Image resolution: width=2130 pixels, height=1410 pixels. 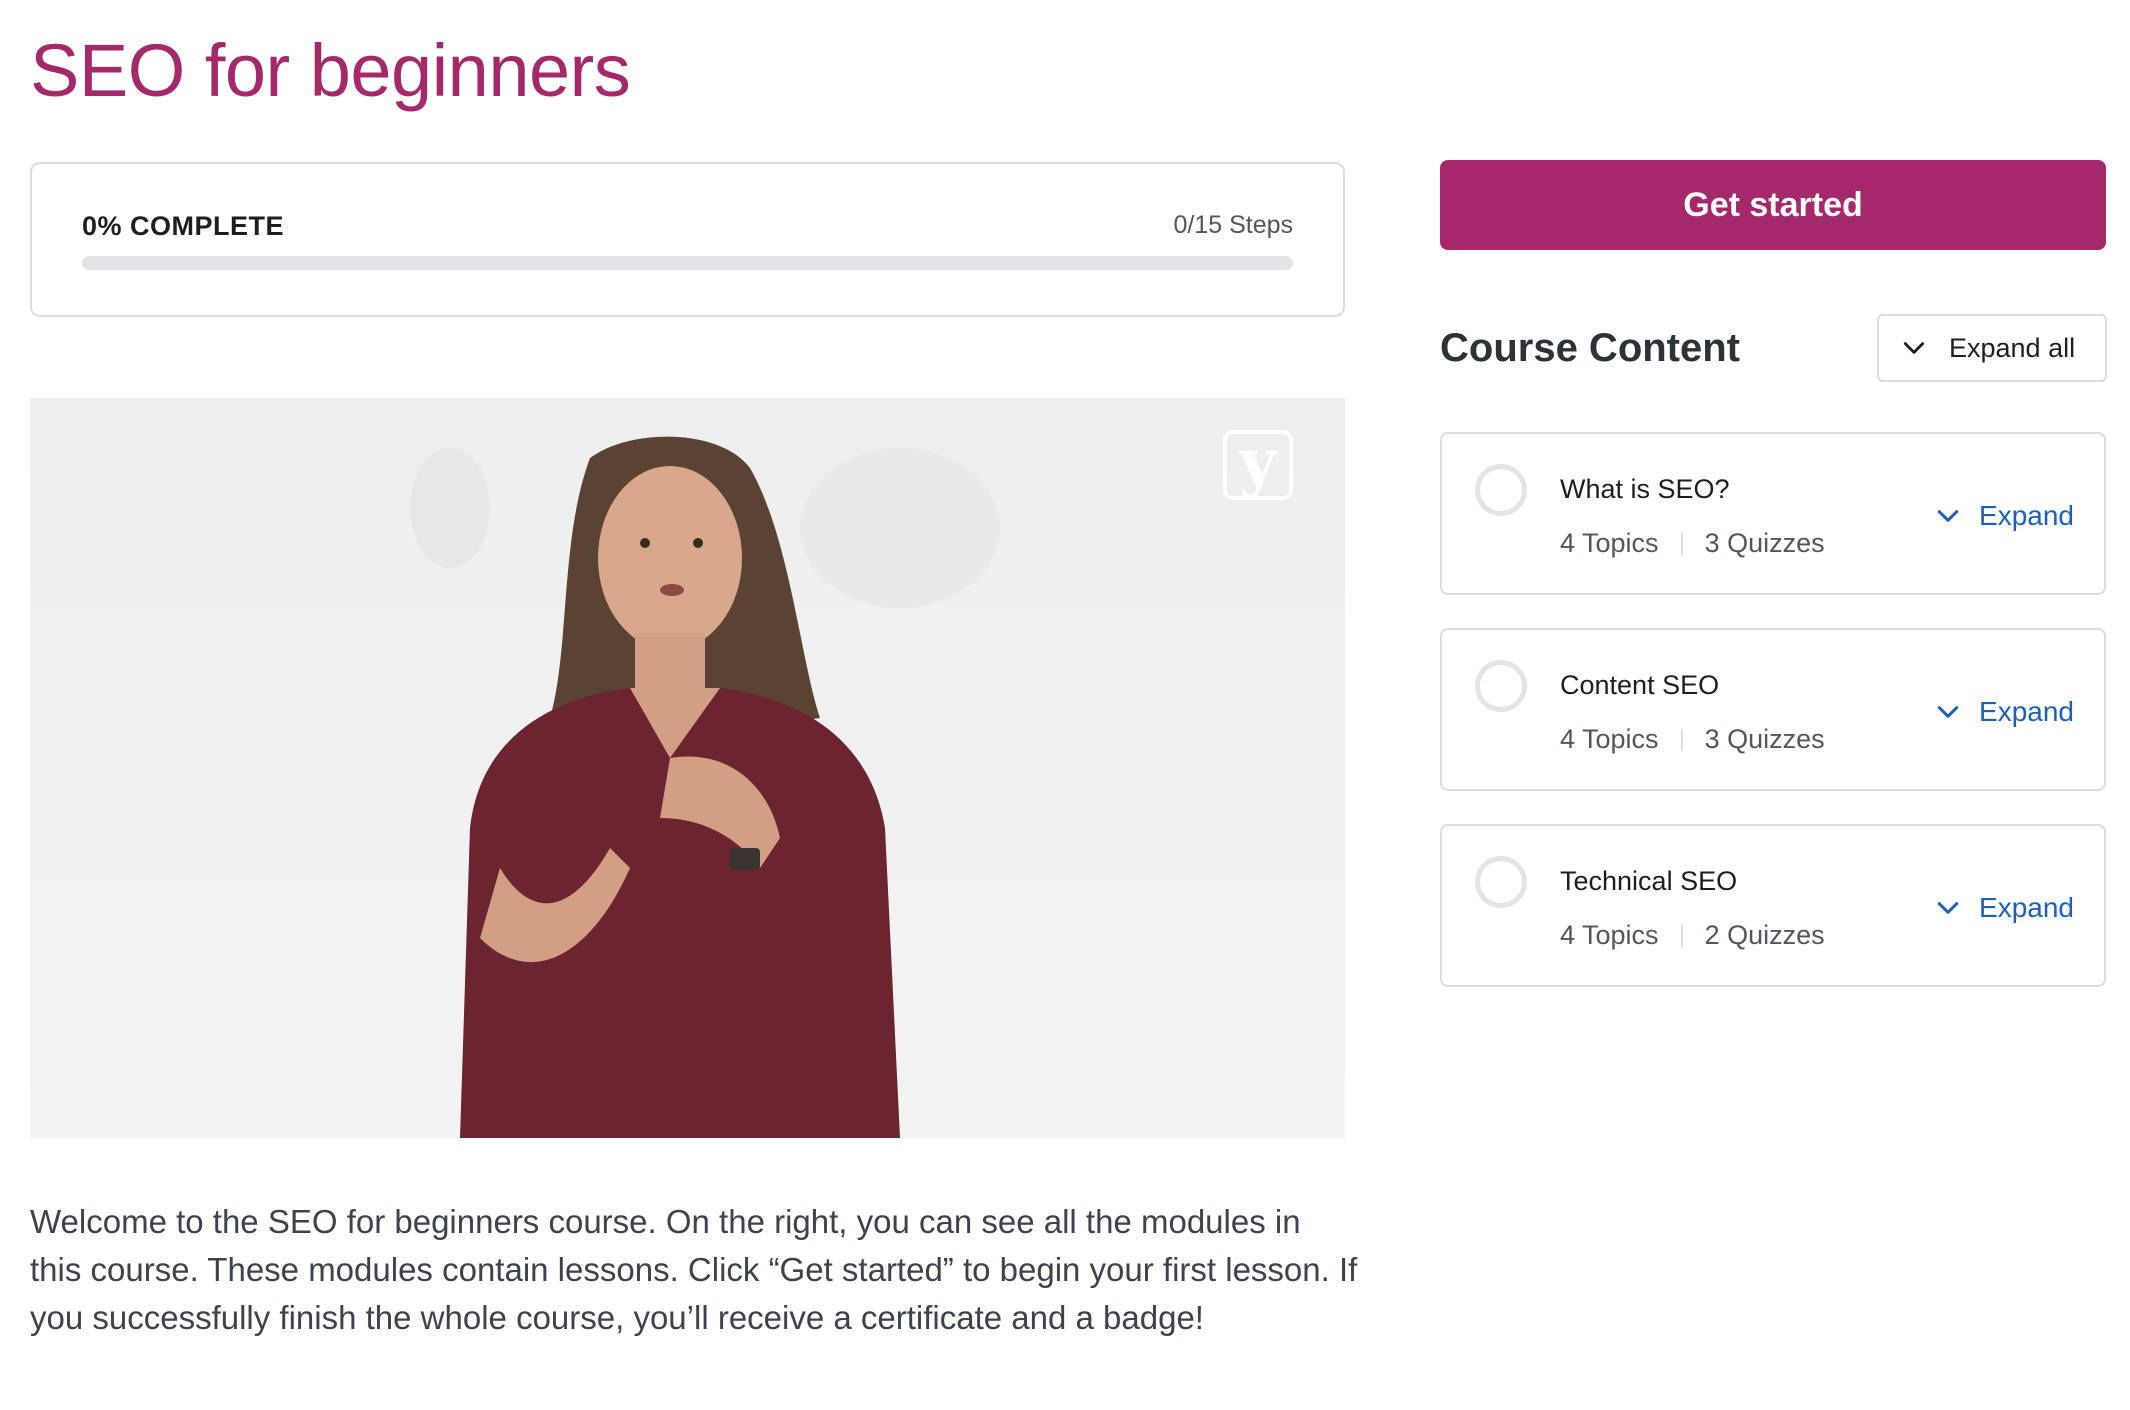 I want to click on module-card-content-seo: Content SEO 4 Topics 3 Quizzes Expand, so click(x=1773, y=709).